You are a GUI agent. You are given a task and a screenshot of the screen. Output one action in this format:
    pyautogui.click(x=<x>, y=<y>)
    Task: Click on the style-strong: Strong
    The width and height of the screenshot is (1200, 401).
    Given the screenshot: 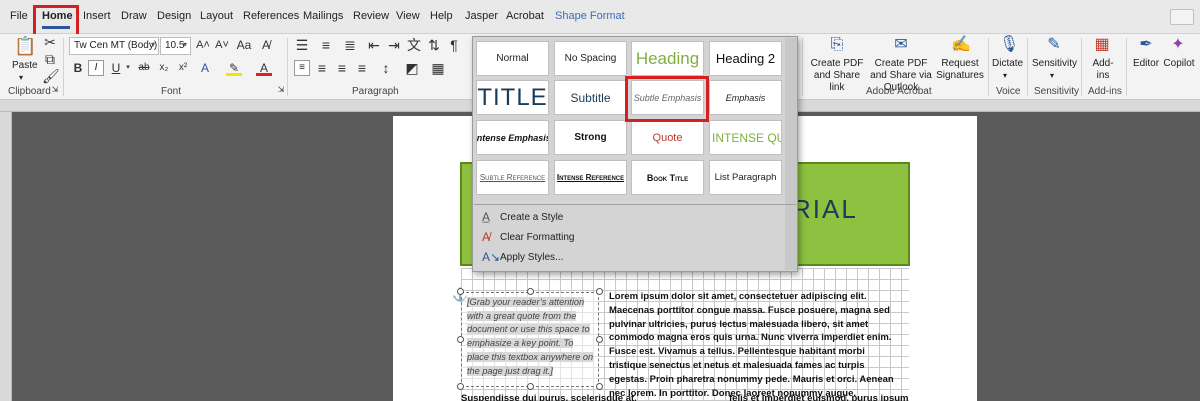 What is the action you would take?
    pyautogui.click(x=590, y=137)
    